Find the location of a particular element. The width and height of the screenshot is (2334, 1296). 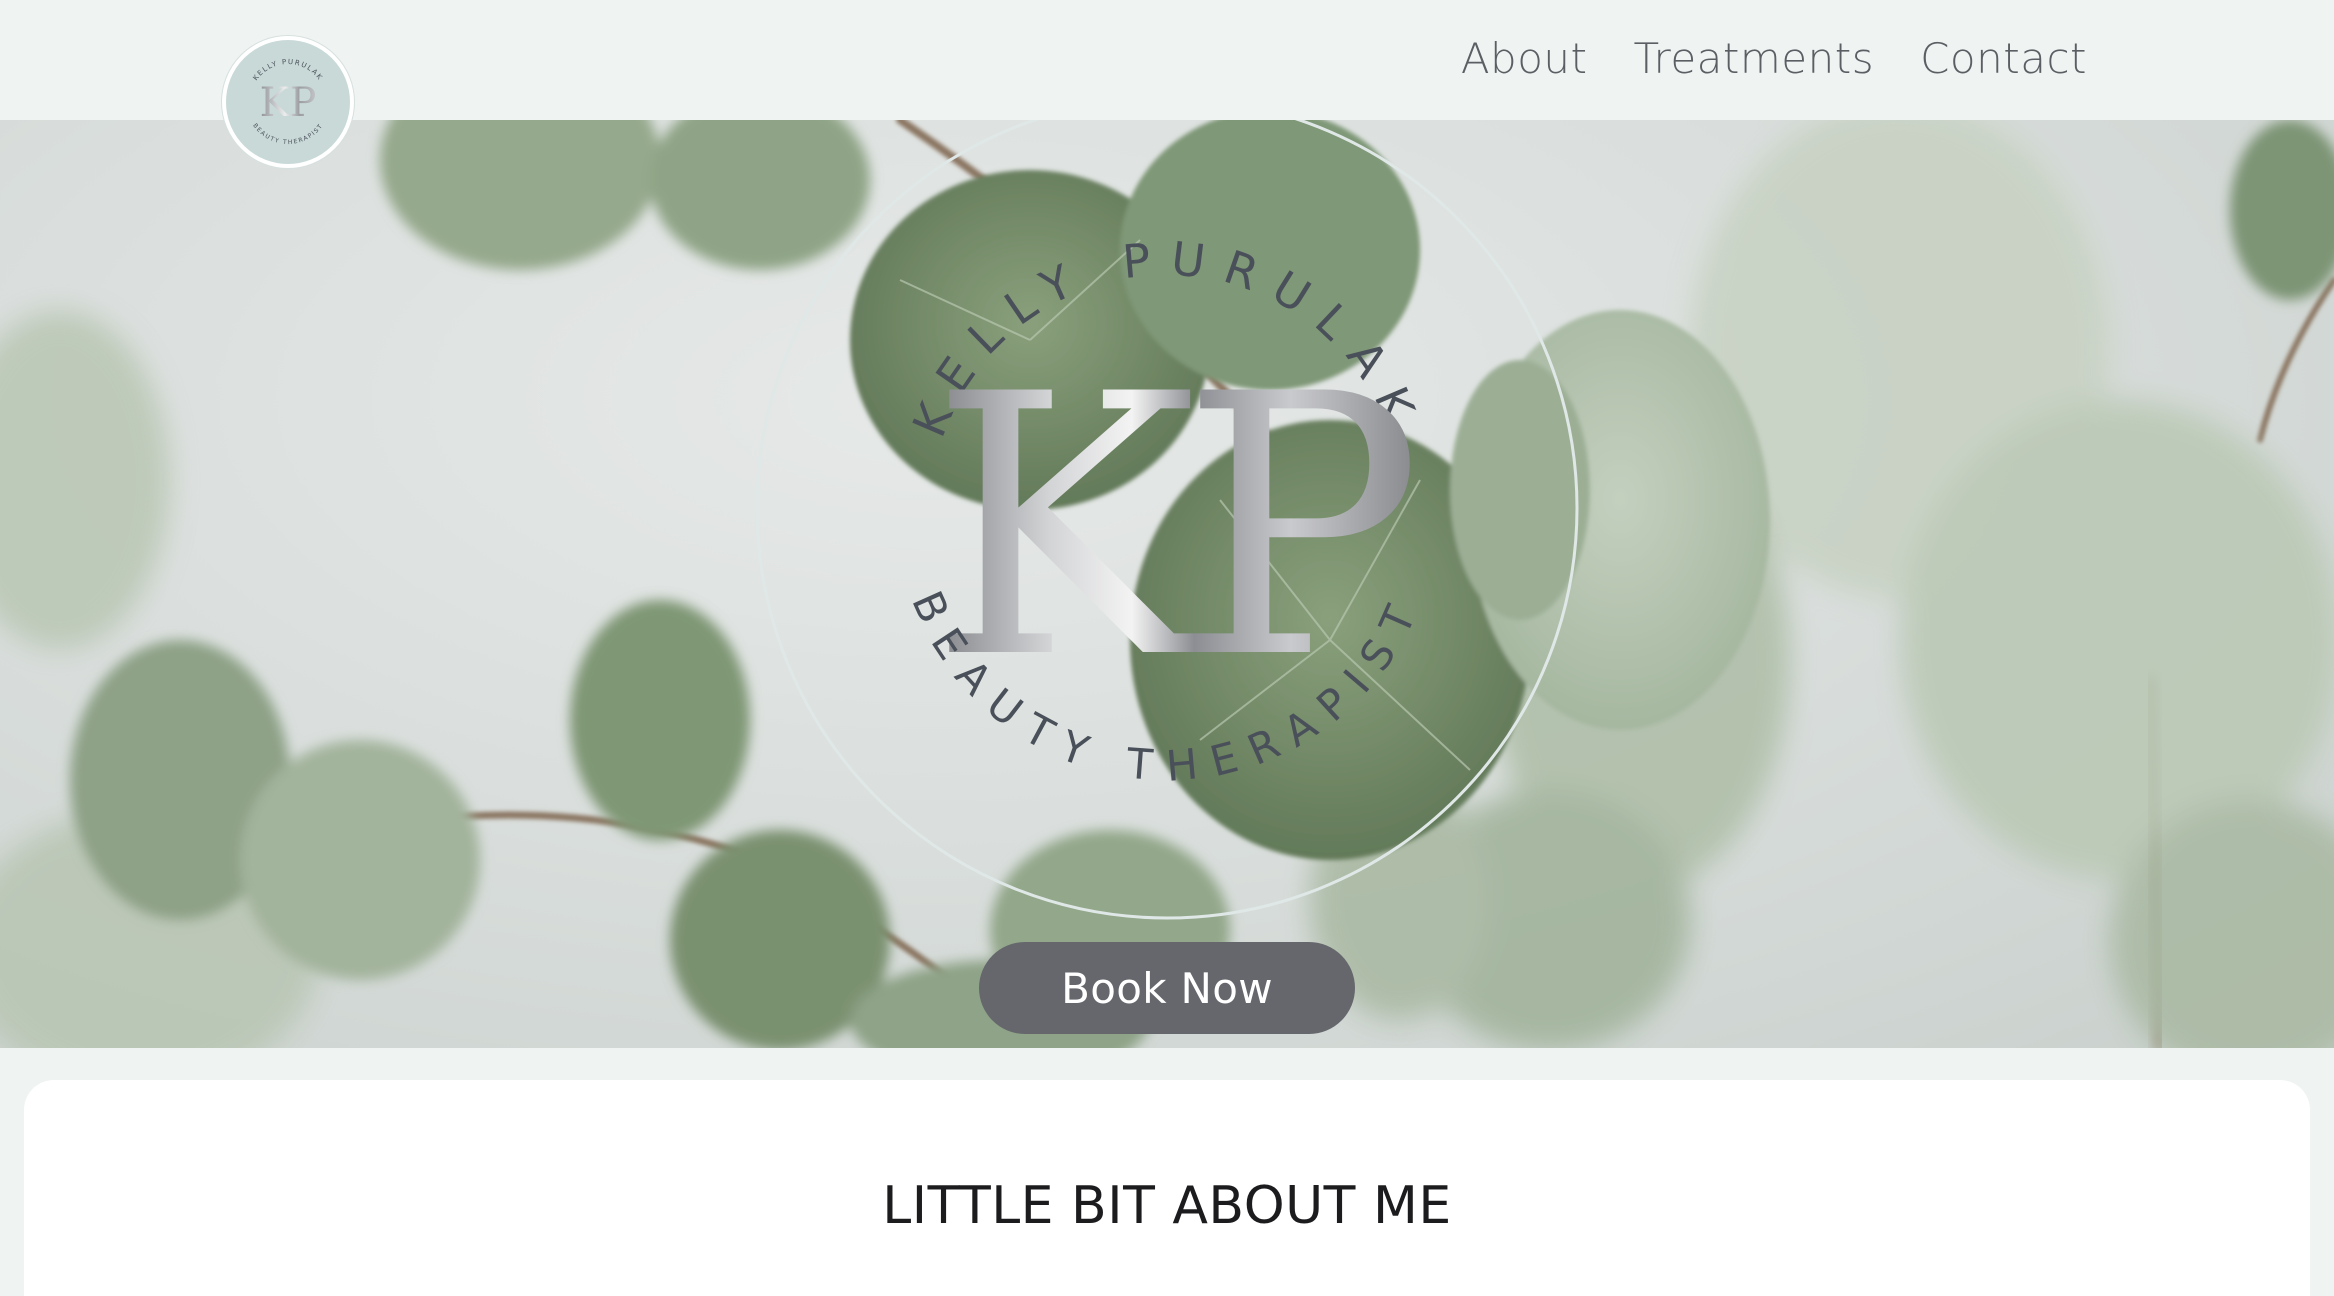

nav-link-contact: Contact is located at coordinates (2003, 58).